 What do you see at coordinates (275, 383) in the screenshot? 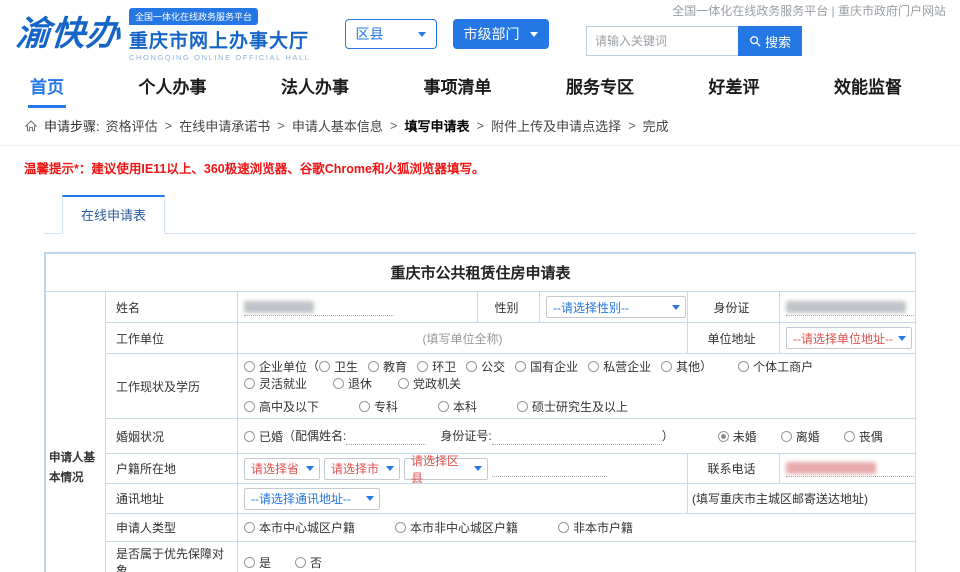
I see `radio-option: 灵活就业` at bounding box center [275, 383].